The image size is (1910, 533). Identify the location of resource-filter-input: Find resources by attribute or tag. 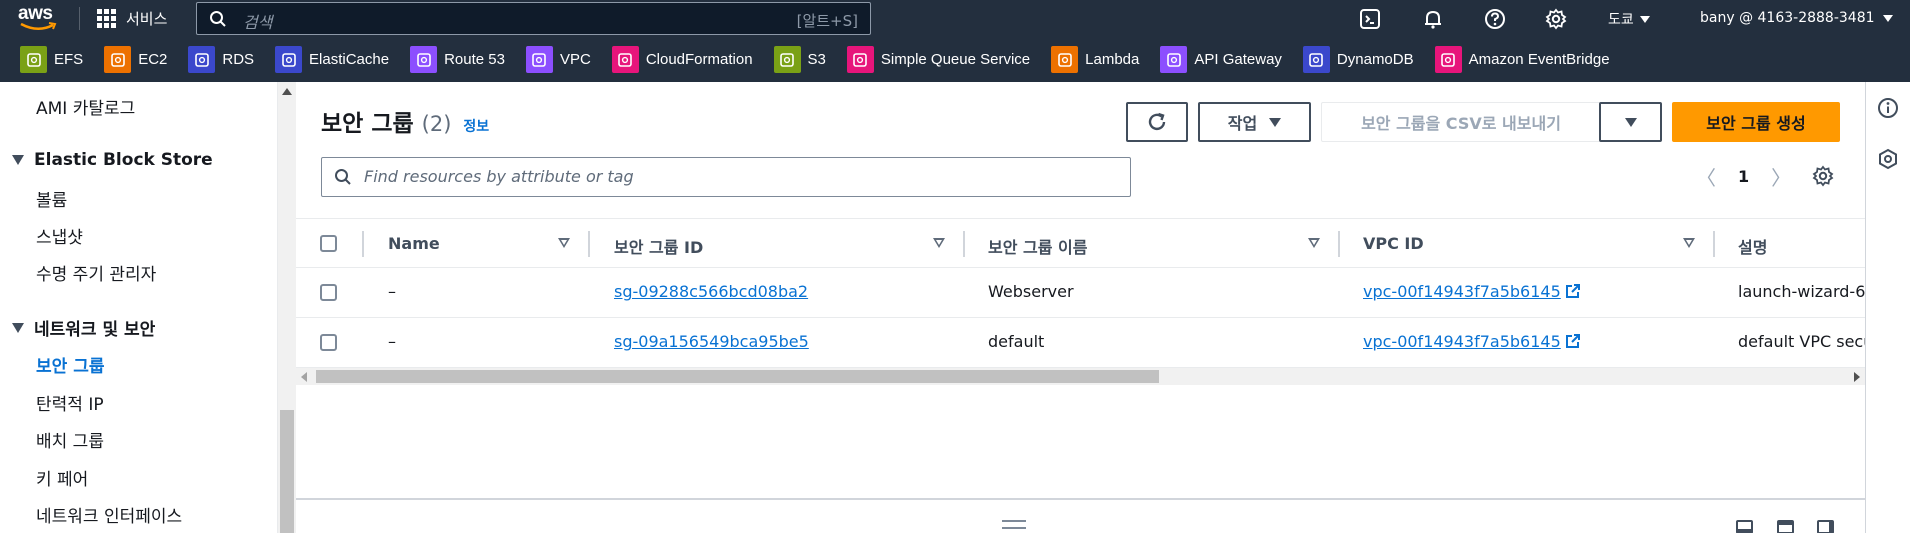
(726, 177).